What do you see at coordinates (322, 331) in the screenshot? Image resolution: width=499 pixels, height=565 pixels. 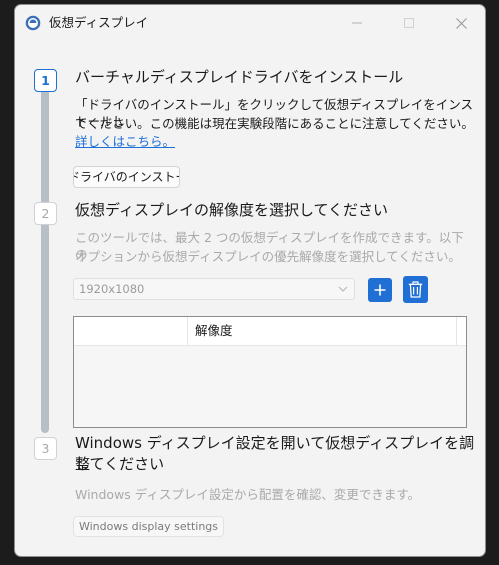 I see `resolution-column-header: 解像度` at bounding box center [322, 331].